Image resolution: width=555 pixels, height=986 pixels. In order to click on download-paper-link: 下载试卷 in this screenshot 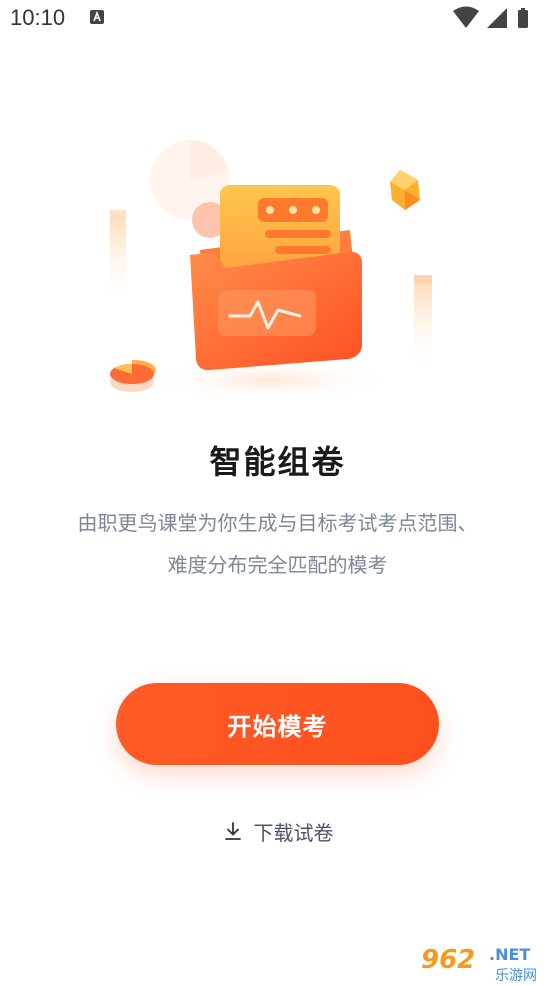, I will do `click(277, 831)`.